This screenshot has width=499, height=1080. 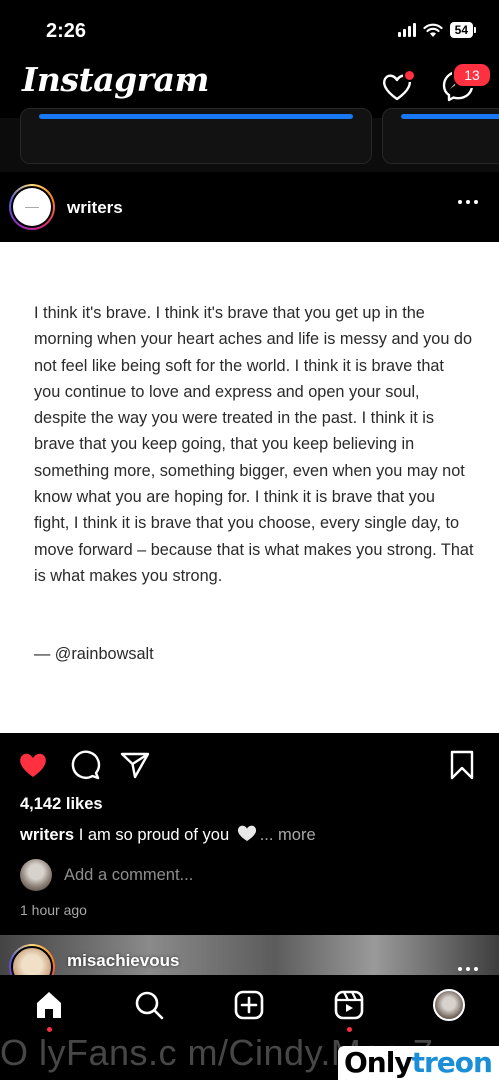 What do you see at coordinates (115, 79) in the screenshot?
I see `instagram-logo: Instagram` at bounding box center [115, 79].